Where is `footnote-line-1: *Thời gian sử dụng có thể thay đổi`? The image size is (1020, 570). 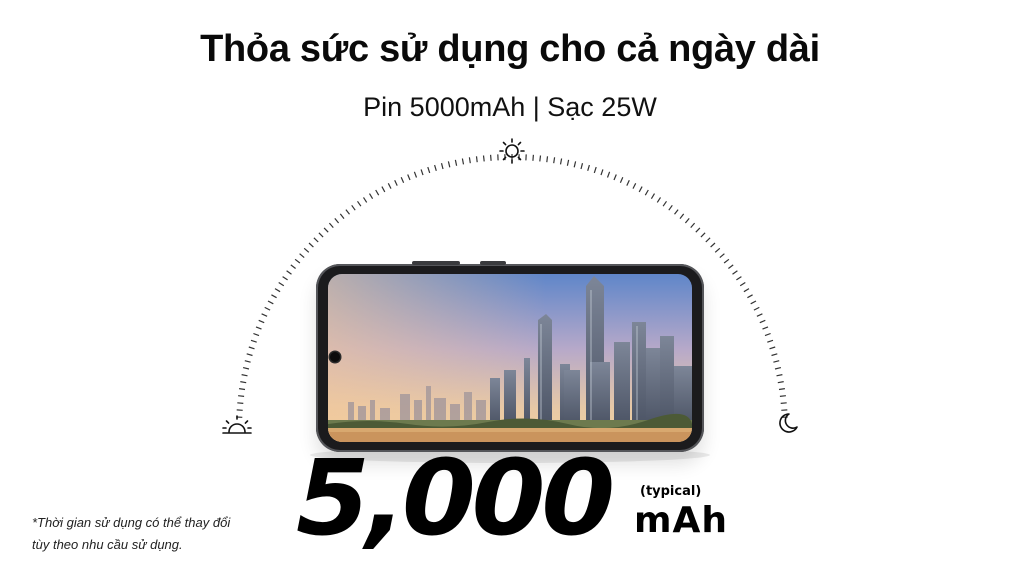 footnote-line-1: *Thời gian sử dụng có thể thay đổi is located at coordinates (131, 522).